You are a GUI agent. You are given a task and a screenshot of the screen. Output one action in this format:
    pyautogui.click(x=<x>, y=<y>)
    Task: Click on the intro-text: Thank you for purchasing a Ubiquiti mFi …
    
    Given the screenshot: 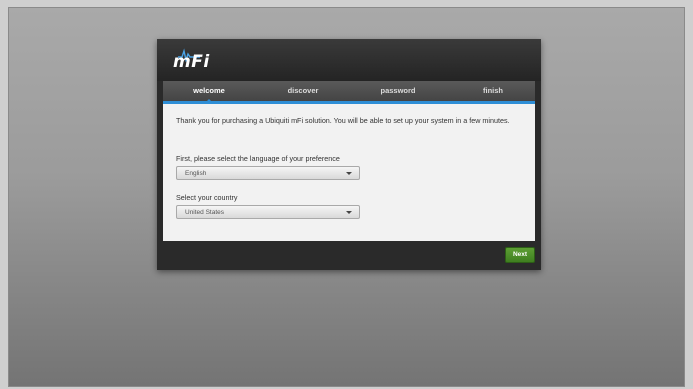 What is the action you would take?
    pyautogui.click(x=343, y=120)
    